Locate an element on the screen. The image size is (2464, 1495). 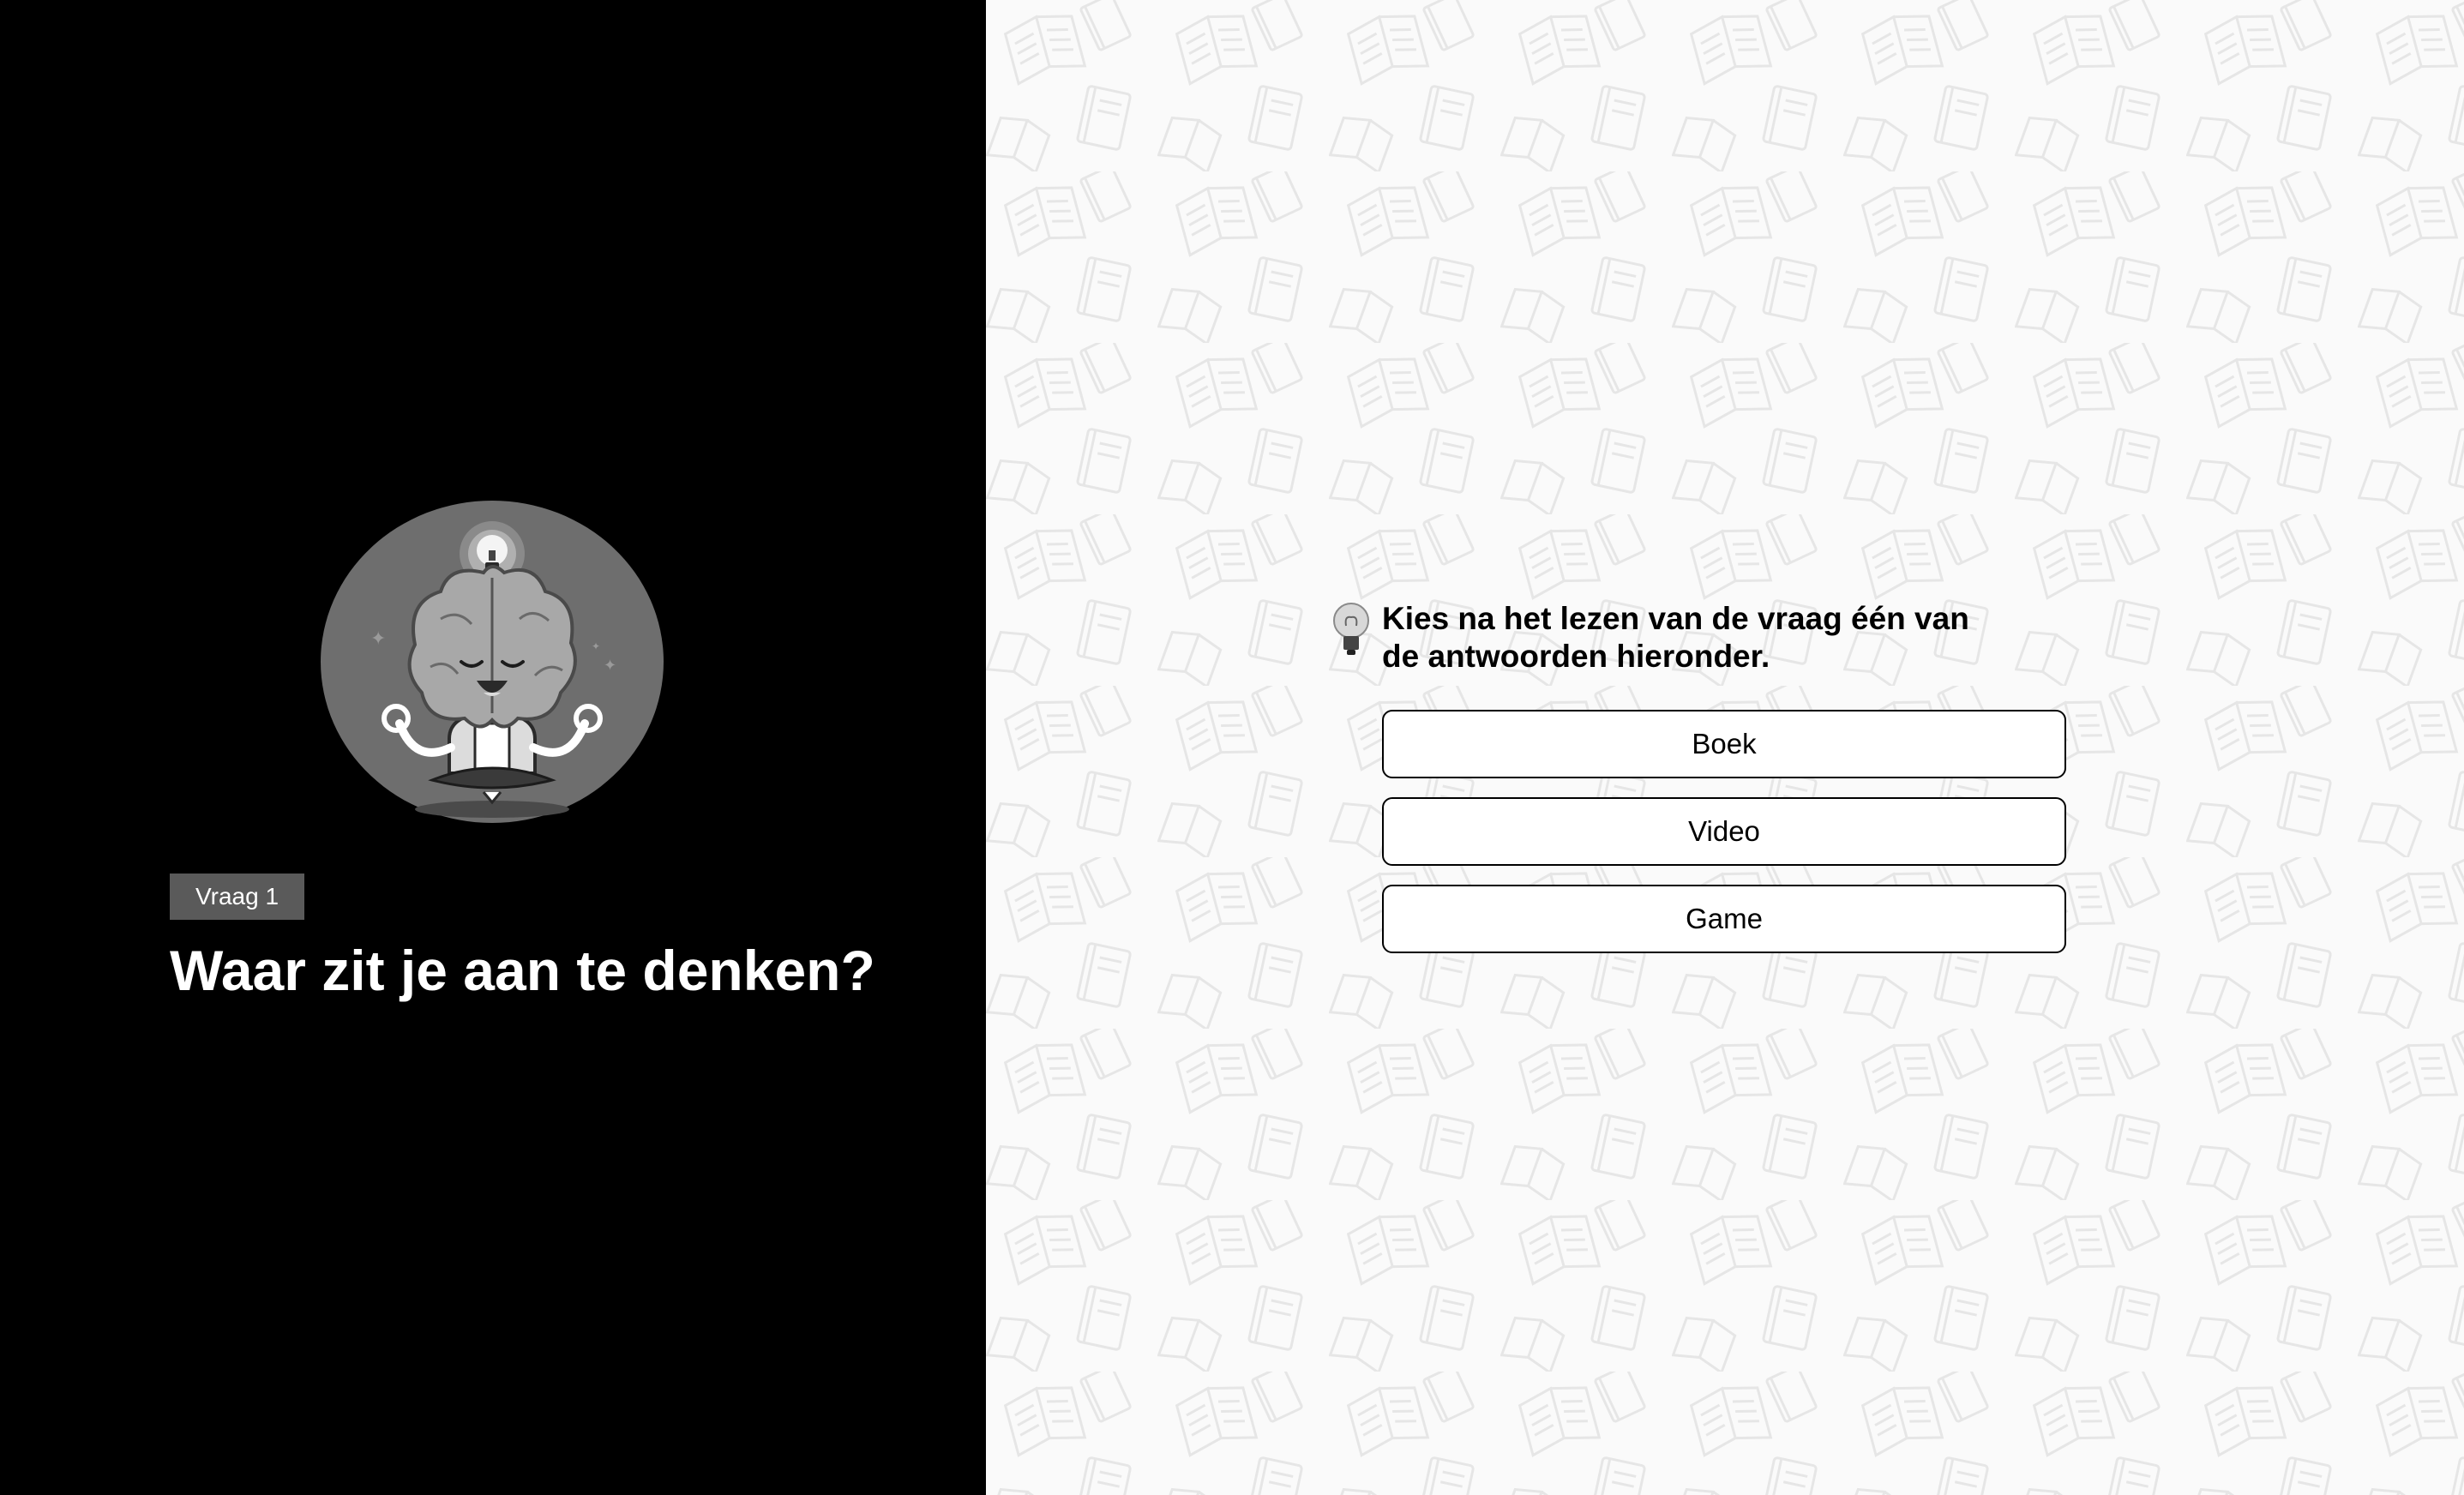
lightbulb-icon is located at coordinates (1351, 629).